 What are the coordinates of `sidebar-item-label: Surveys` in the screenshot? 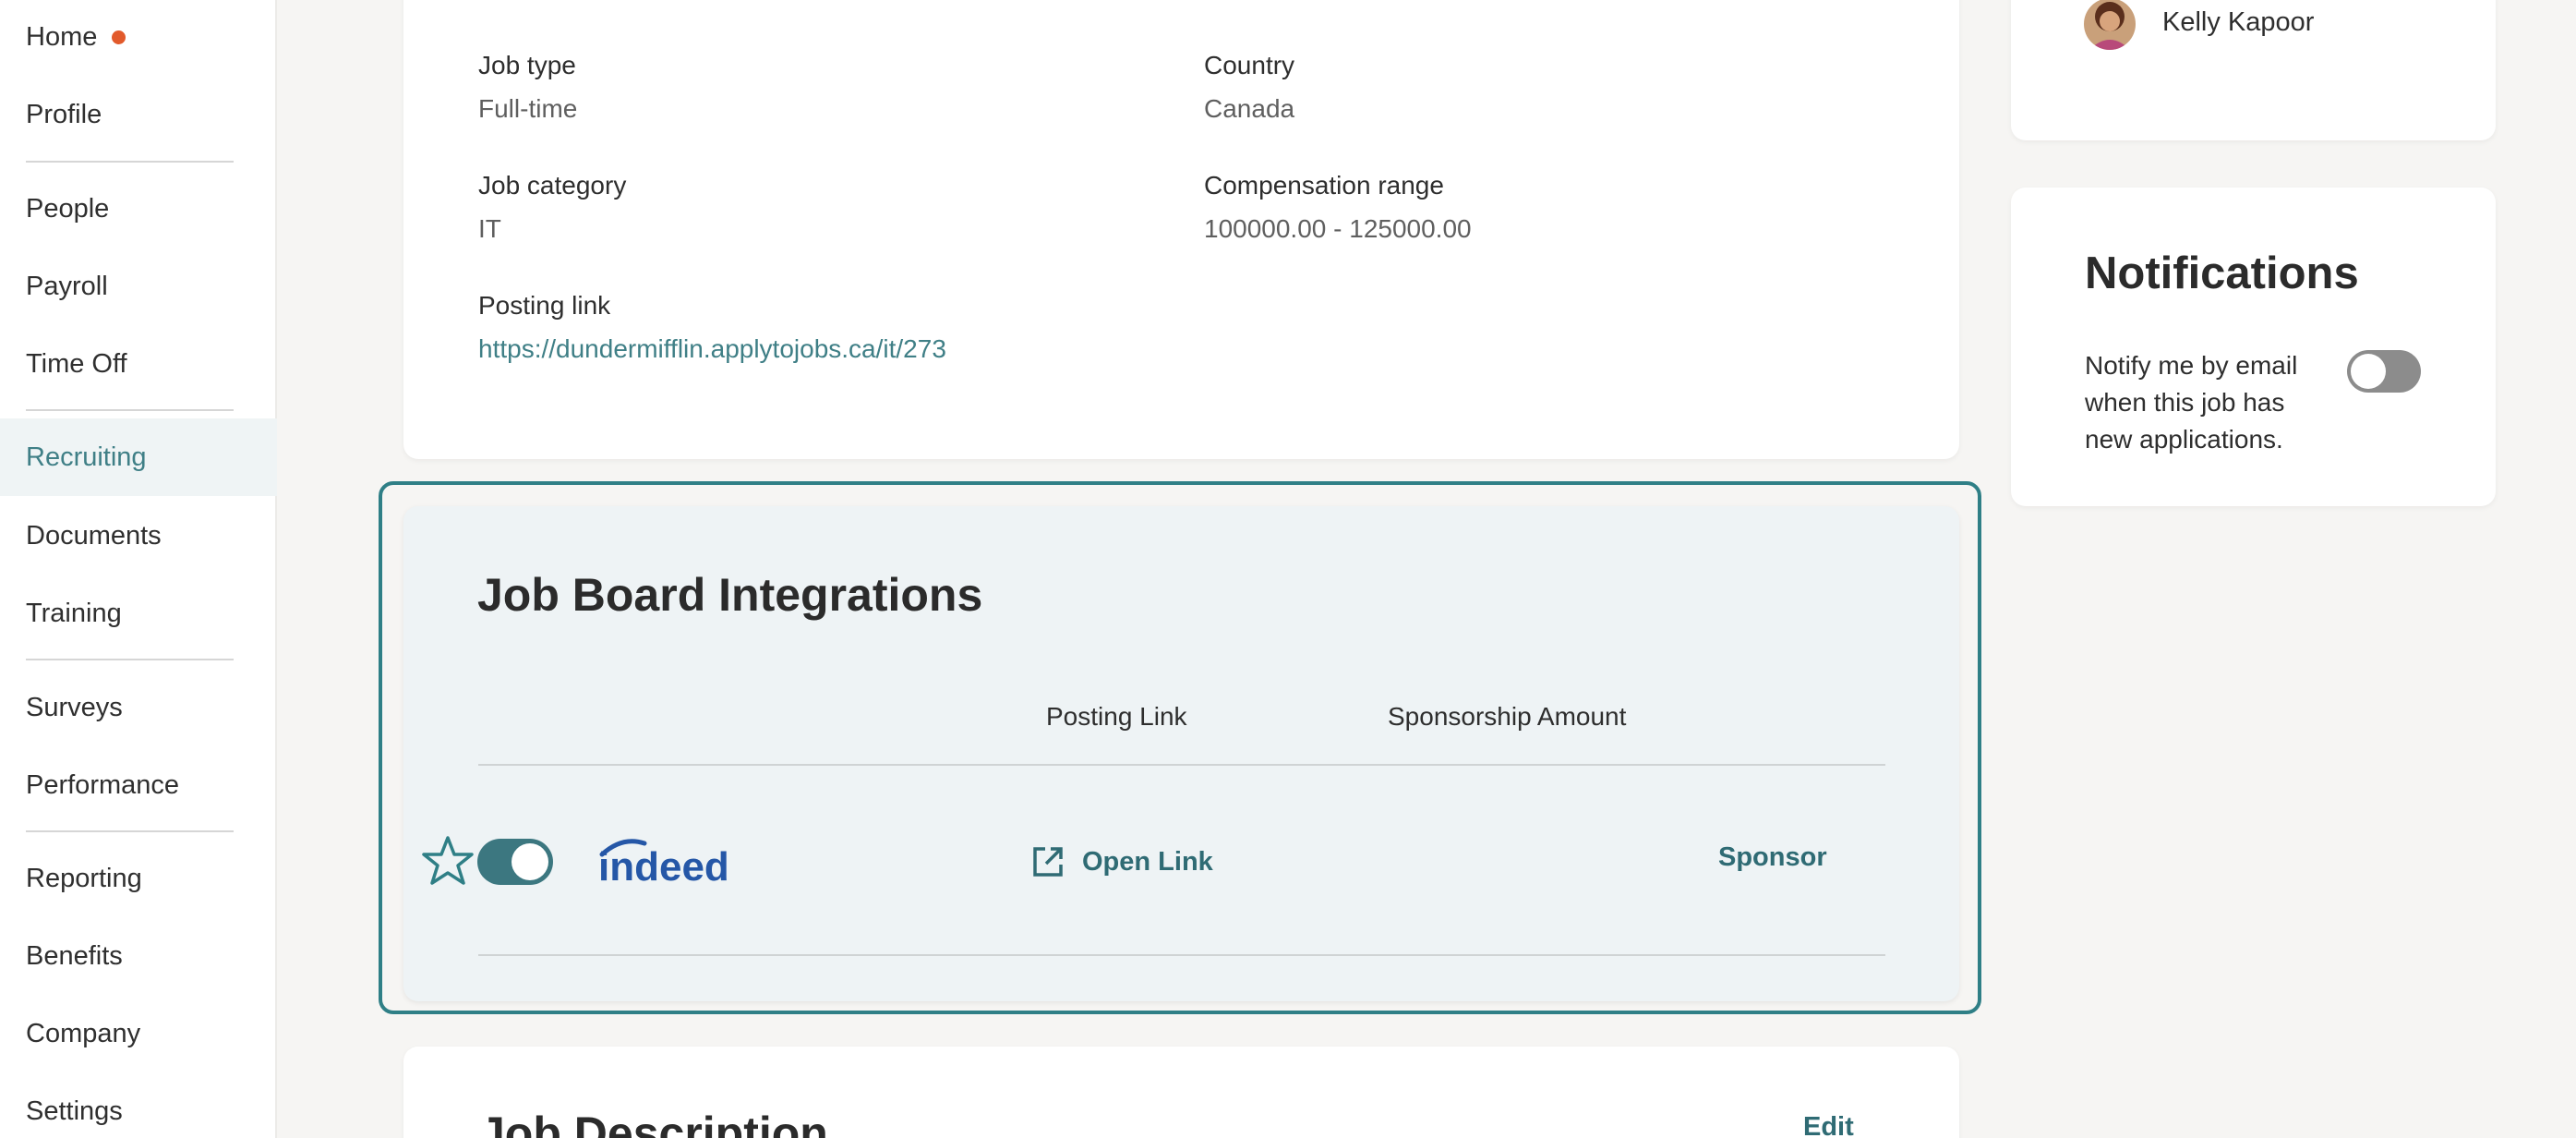 It's located at (74, 707).